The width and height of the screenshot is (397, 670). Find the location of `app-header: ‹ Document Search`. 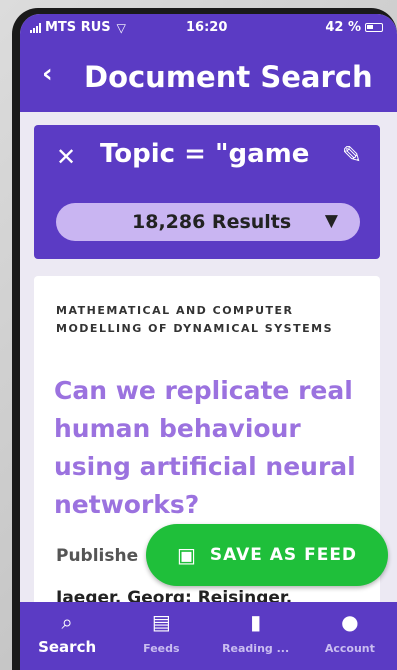

app-header: ‹ Document Search is located at coordinates (208, 77).